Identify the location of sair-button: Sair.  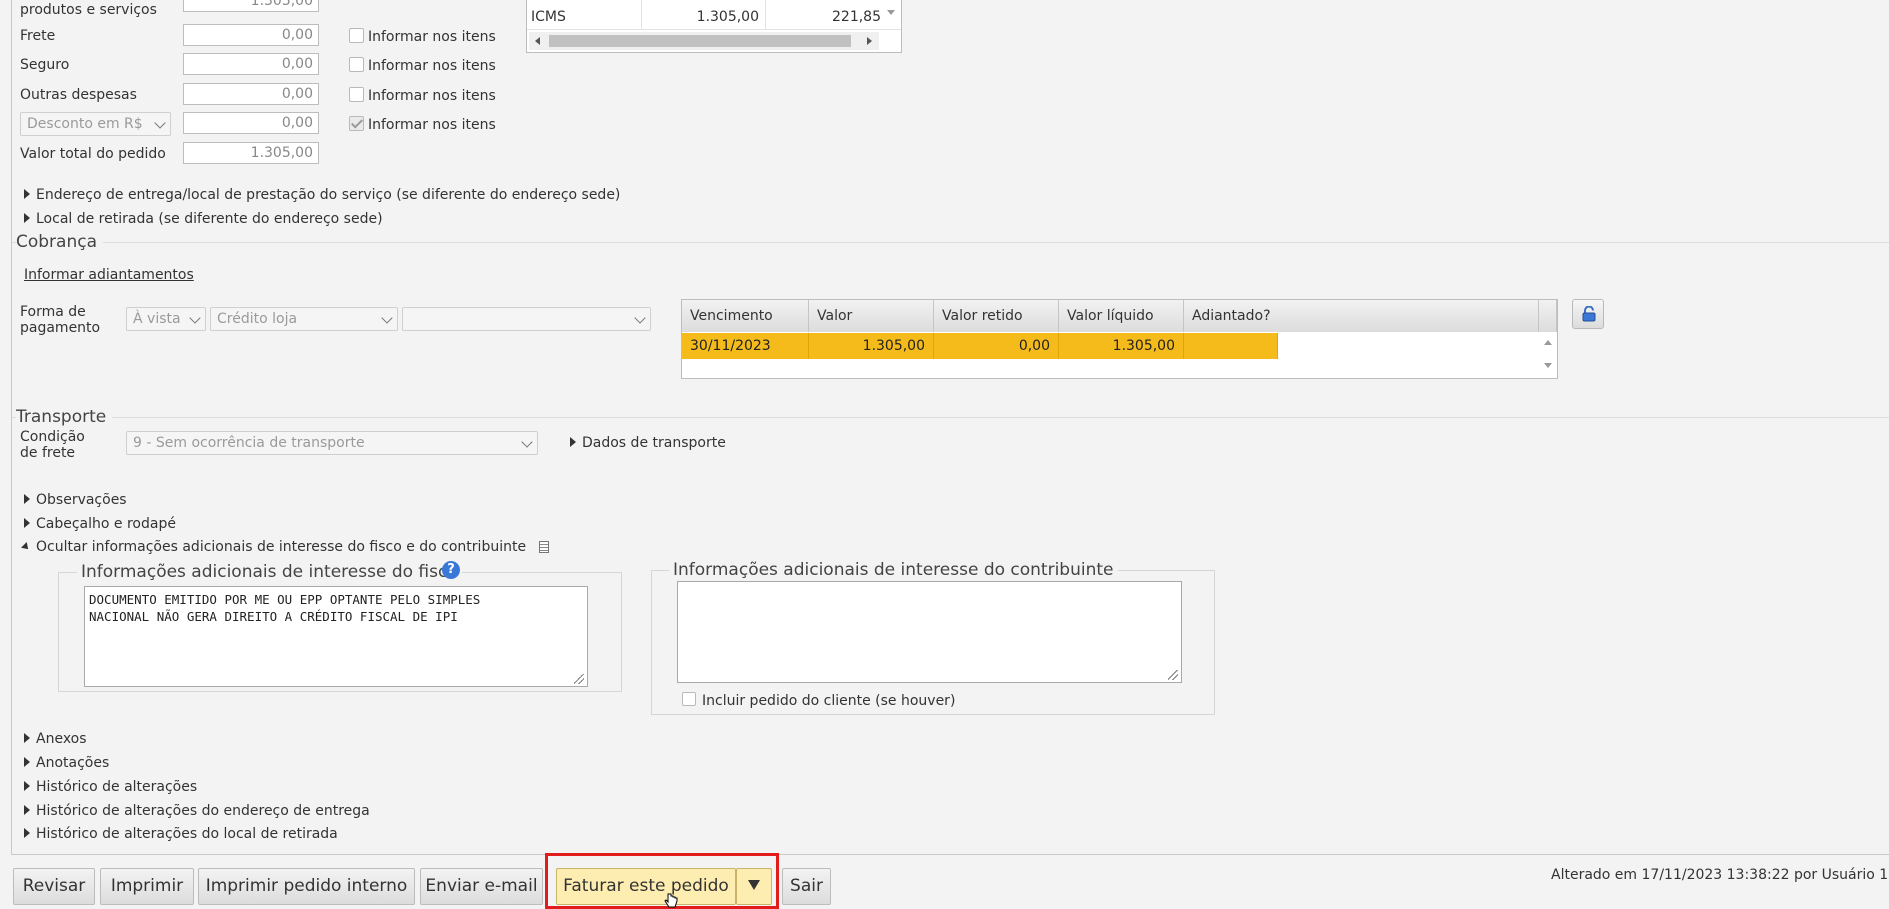
(806, 886).